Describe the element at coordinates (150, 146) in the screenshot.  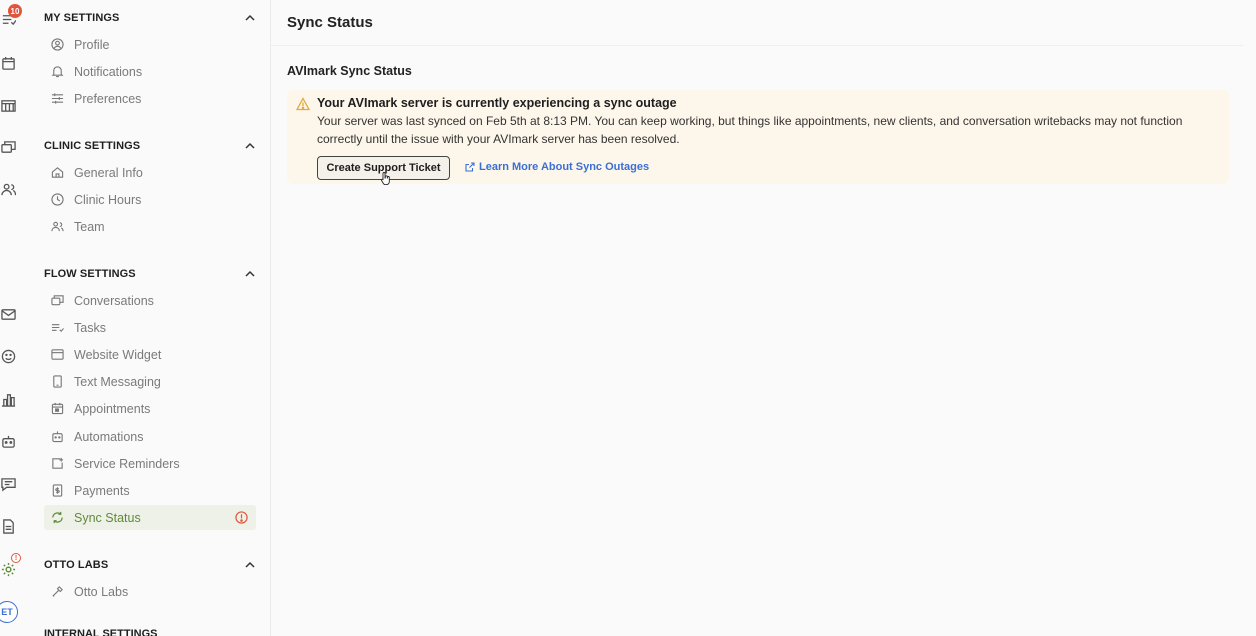
I see `section-clinic-settings: CLINIC SETTINGS` at that location.